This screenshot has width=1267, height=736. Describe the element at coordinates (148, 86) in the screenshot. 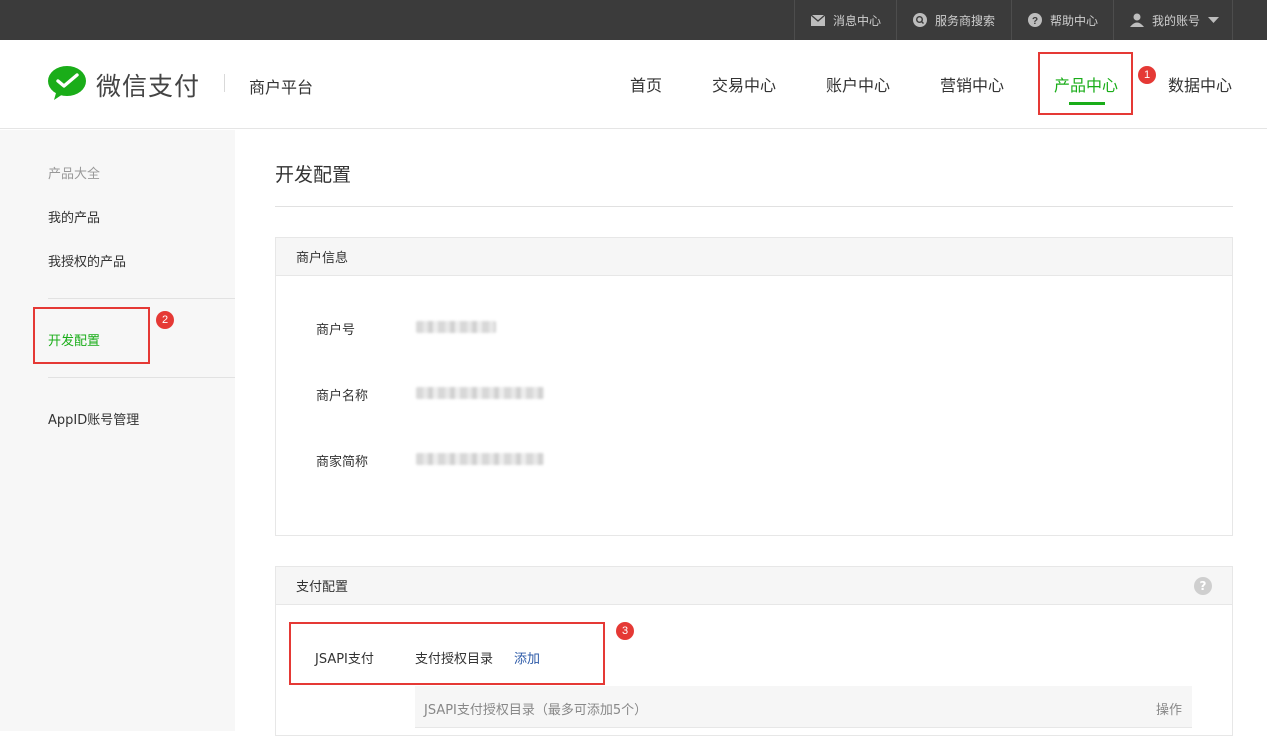

I see `logo-text: 微信支付` at that location.